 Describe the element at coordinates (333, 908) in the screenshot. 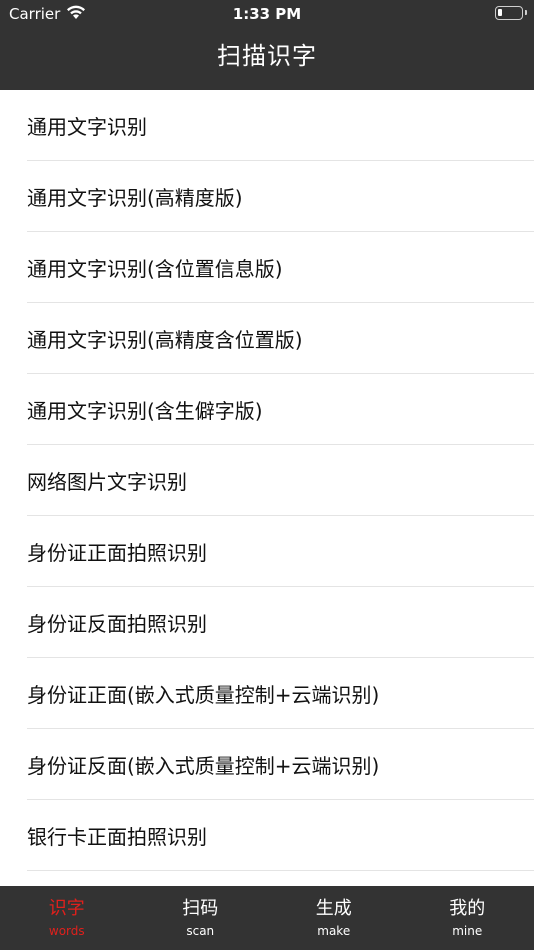

I see `tab-make-label: 生成` at that location.